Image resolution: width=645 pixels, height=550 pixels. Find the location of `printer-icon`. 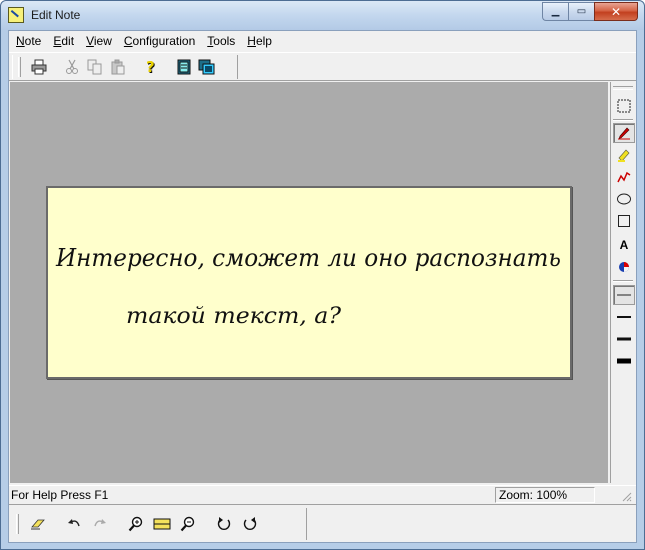

printer-icon is located at coordinates (38, 67).